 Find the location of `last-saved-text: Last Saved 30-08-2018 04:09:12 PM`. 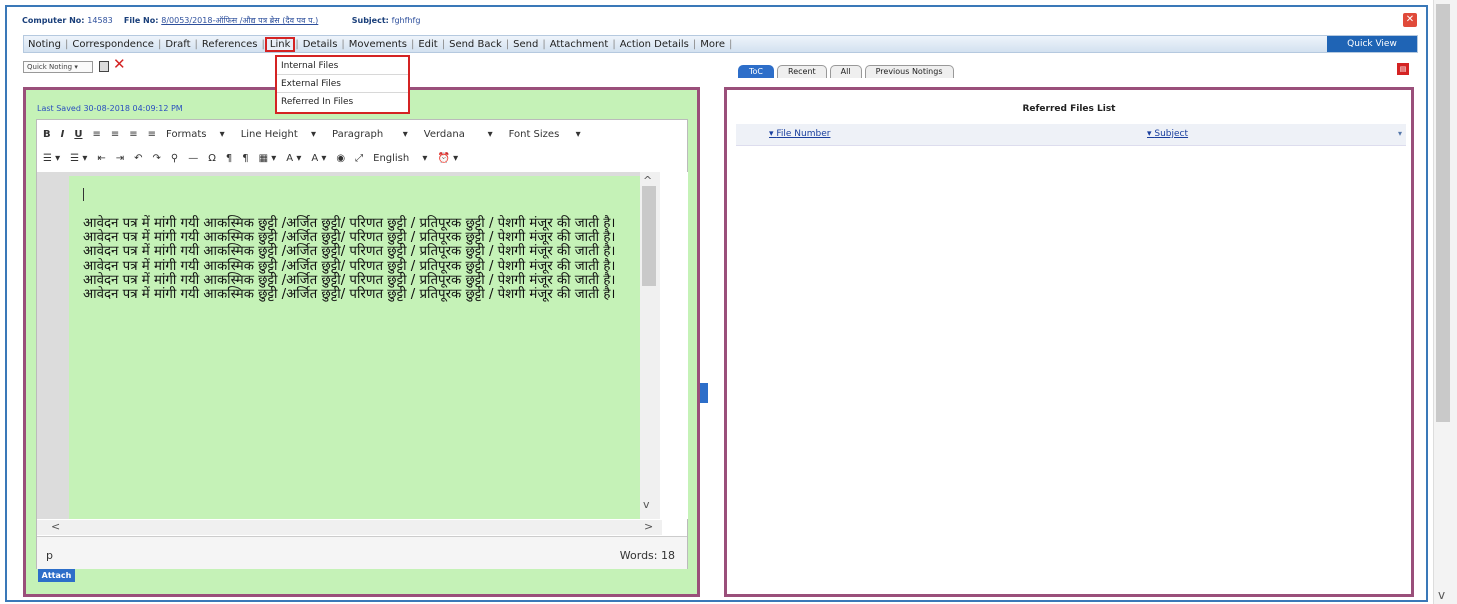

last-saved-text: Last Saved 30-08-2018 04:09:12 PM is located at coordinates (110, 108).